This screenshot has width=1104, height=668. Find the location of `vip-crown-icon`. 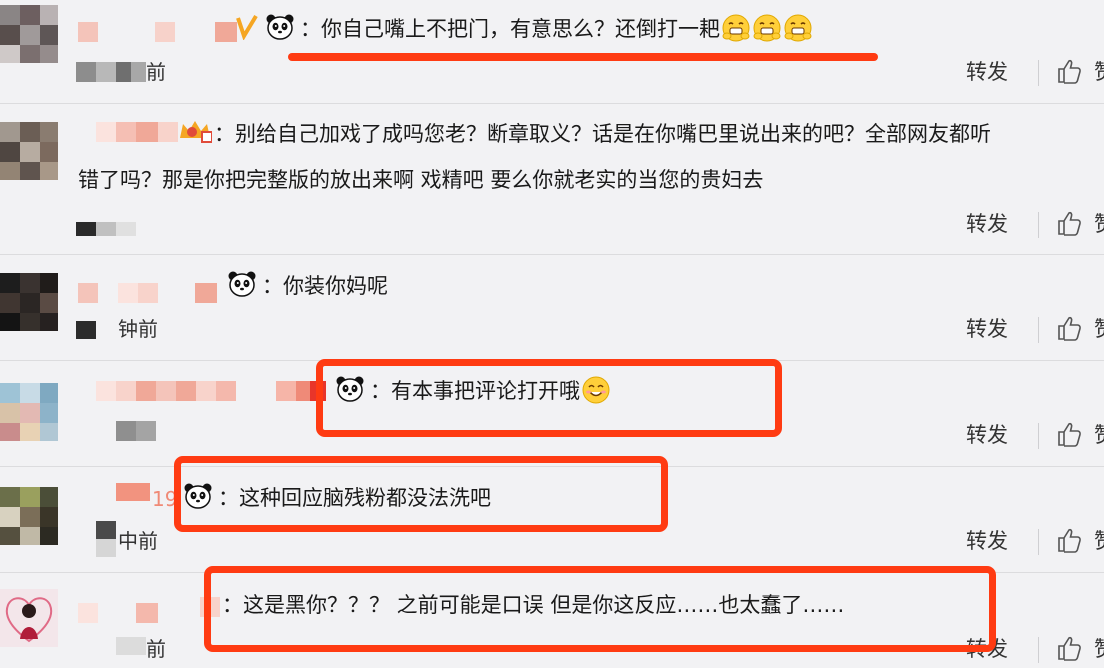

vip-crown-icon is located at coordinates (195, 131).